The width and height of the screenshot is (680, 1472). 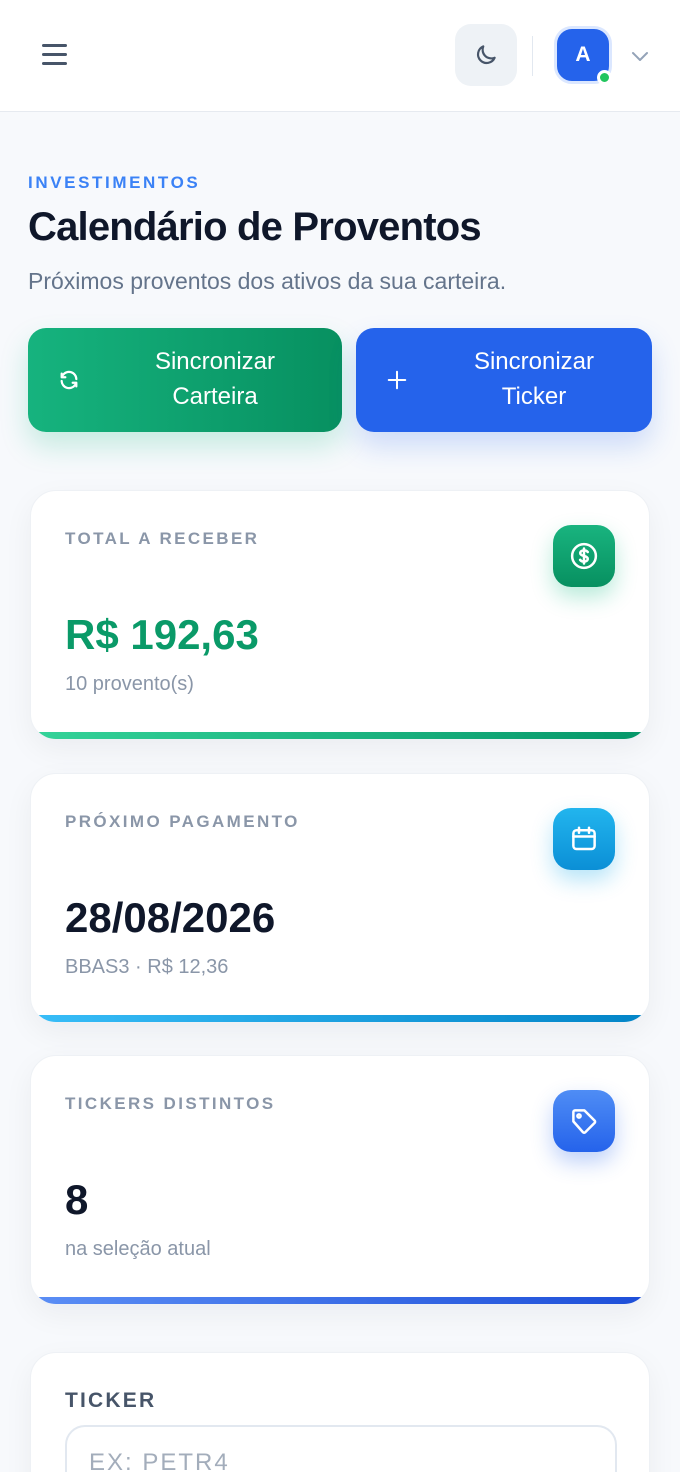 I want to click on ticker-filter-card: TICKER, so click(x=340, y=1412).